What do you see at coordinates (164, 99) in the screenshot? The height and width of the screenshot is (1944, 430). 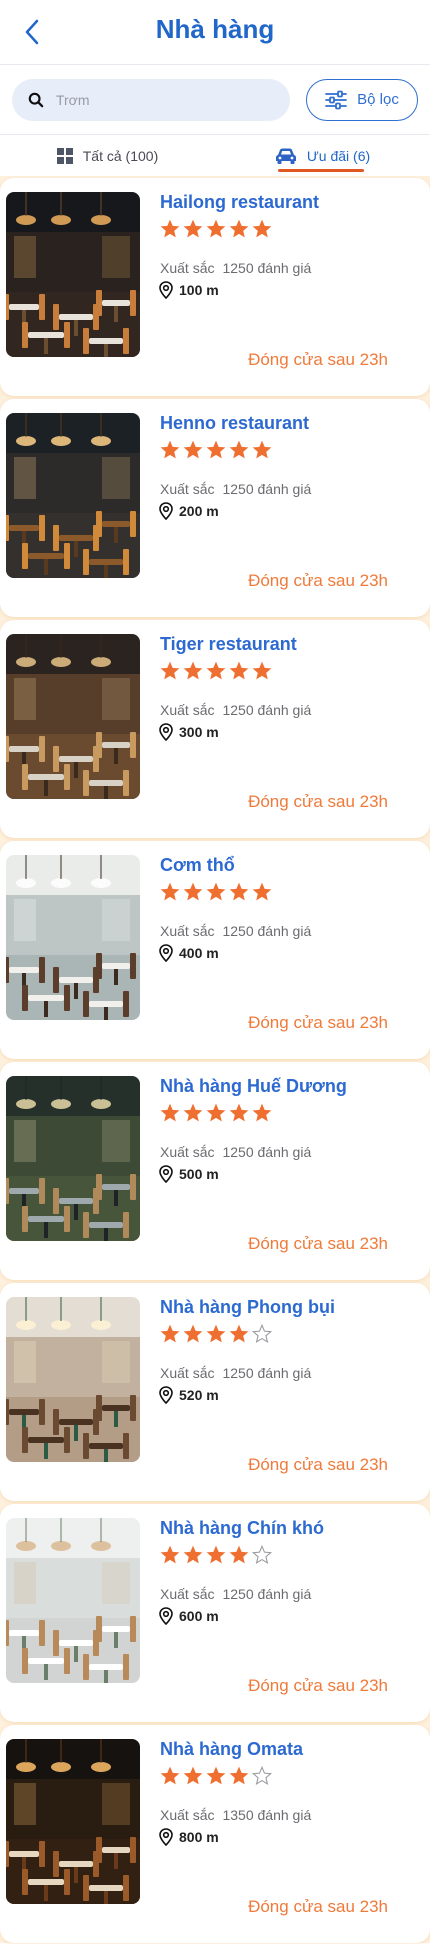 I see `search-input` at bounding box center [164, 99].